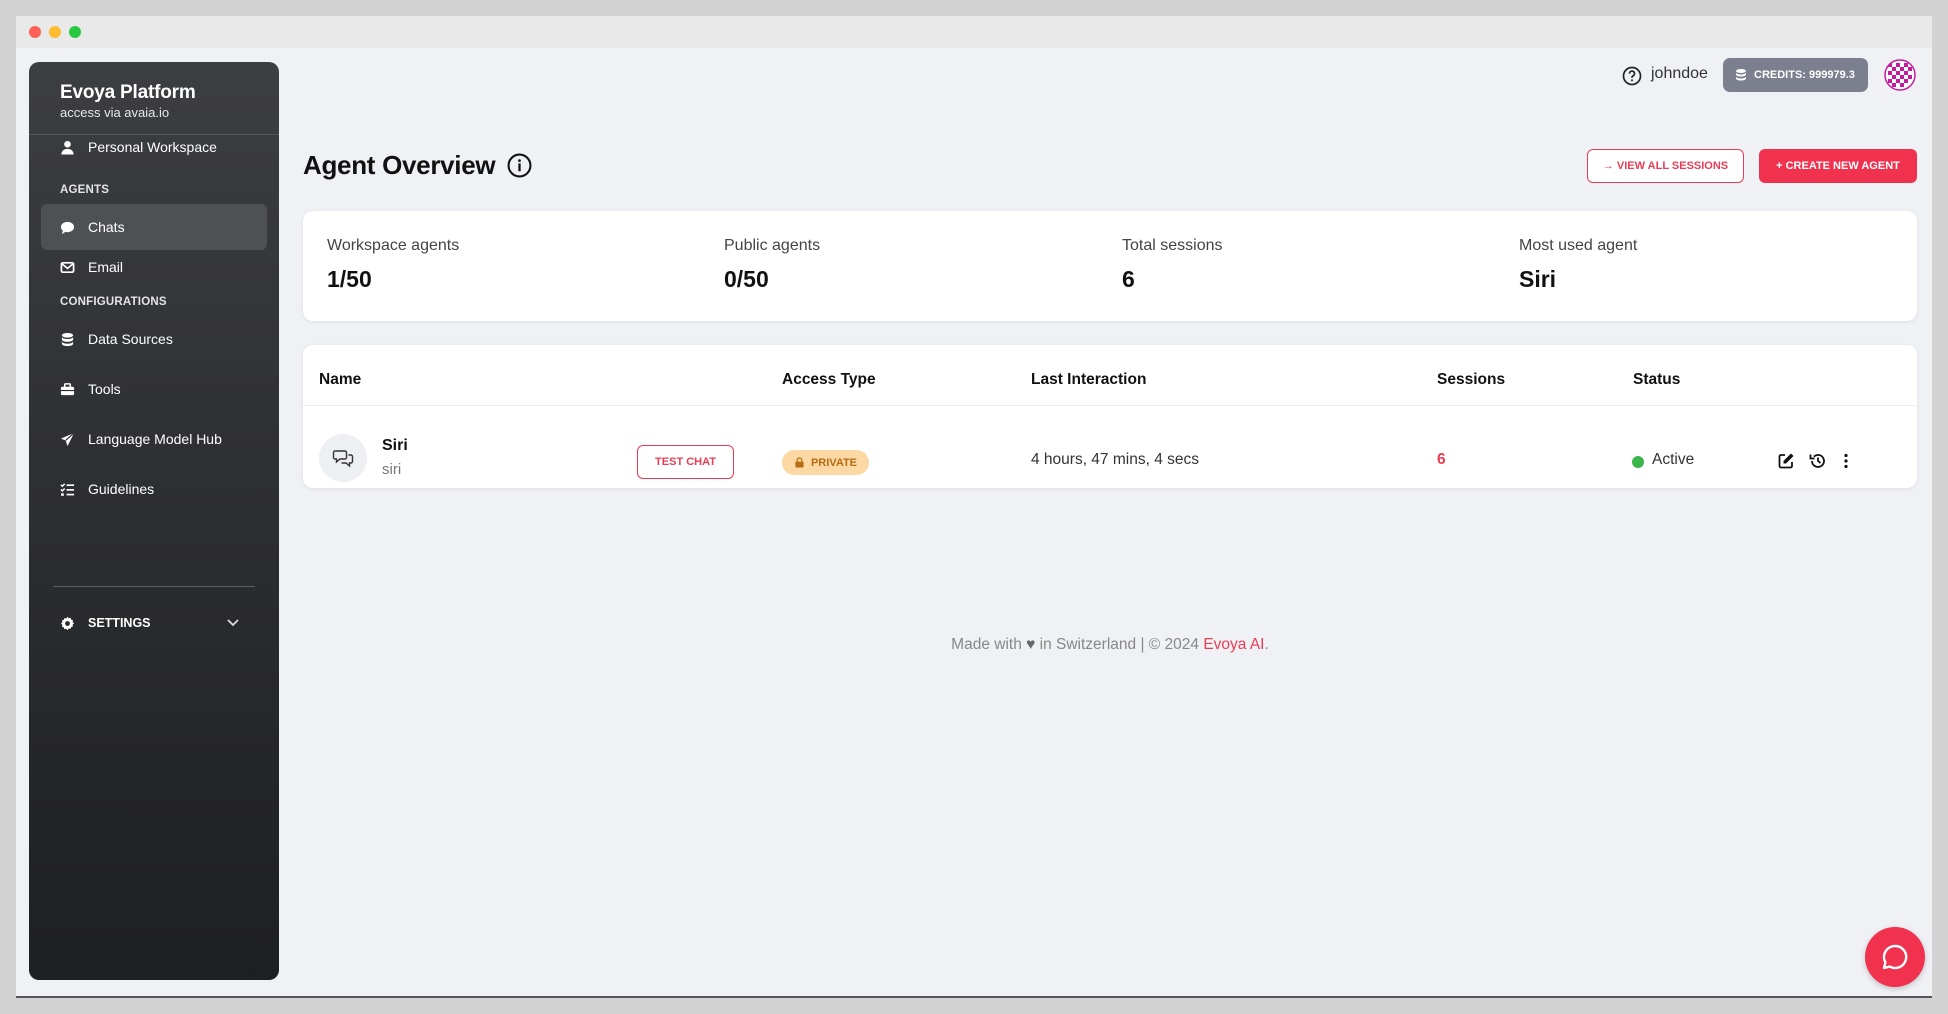 The image size is (1948, 1014). I want to click on more-options-icon, so click(1846, 461).